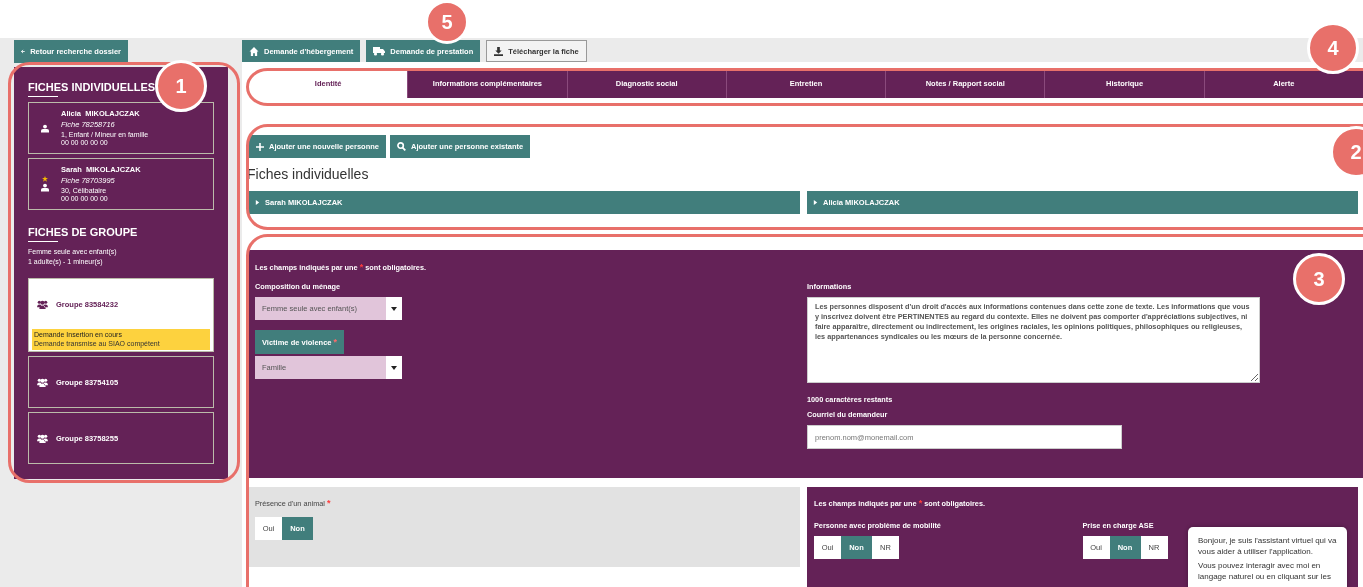 Image resolution: width=1363 pixels, height=587 pixels. Describe the element at coordinates (260, 146) in the screenshot. I see `plus-icon` at that location.